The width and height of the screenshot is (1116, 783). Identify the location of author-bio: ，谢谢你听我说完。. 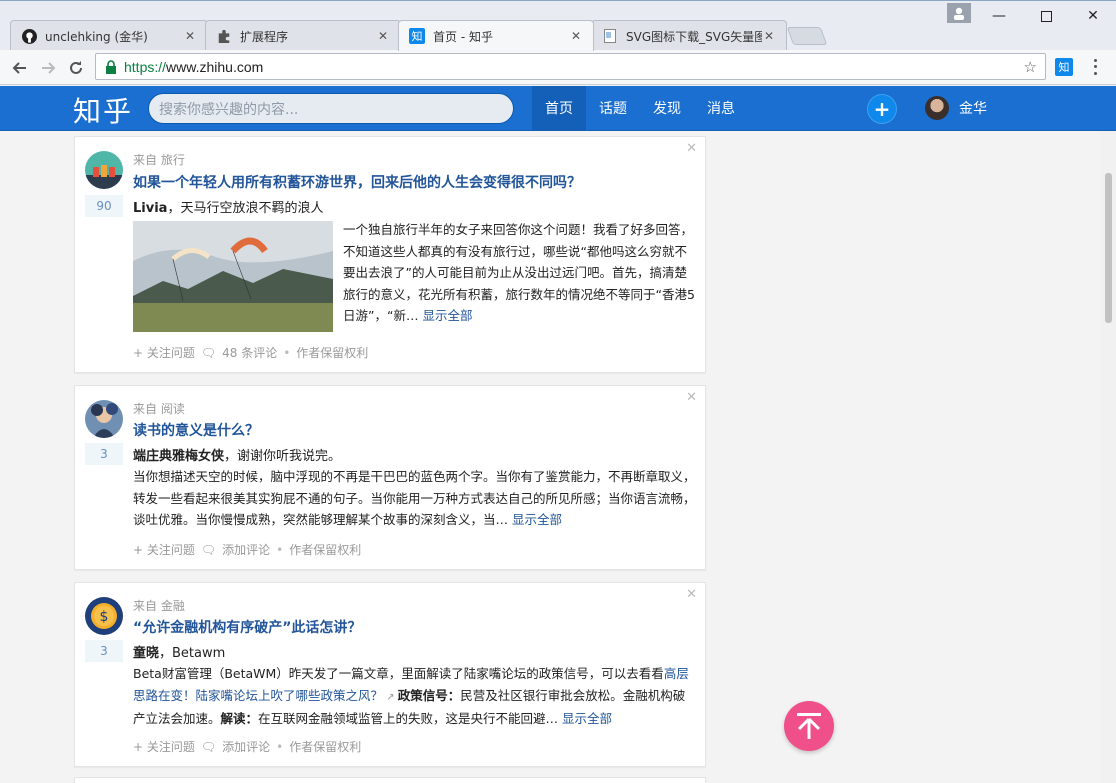
(283, 456).